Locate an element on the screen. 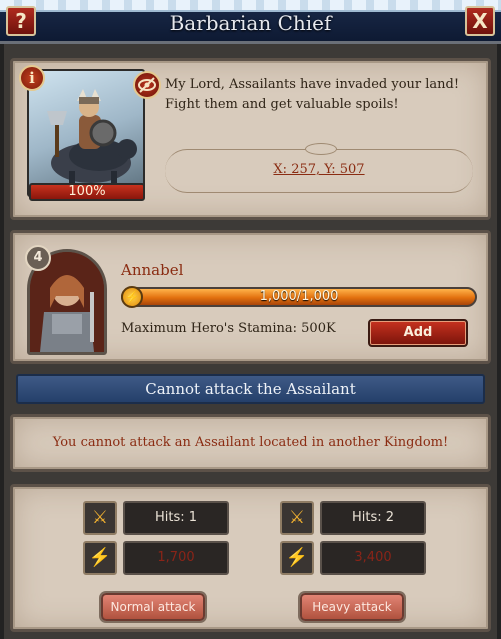 The width and height of the screenshot is (501, 639). heavy-damage-value: 3,400 is located at coordinates (373, 558).